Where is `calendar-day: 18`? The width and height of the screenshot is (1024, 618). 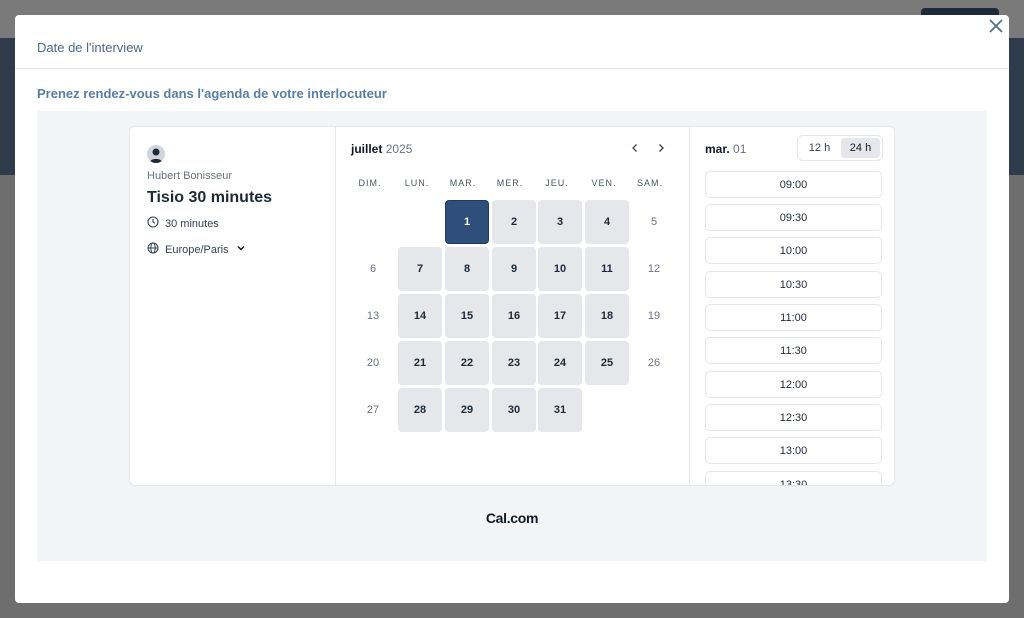
calendar-day: 18 is located at coordinates (607, 316).